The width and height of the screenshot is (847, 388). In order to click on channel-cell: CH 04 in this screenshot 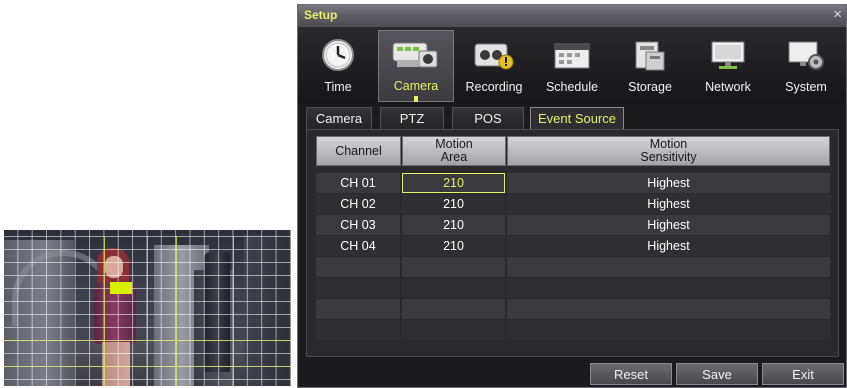, I will do `click(358, 246)`.